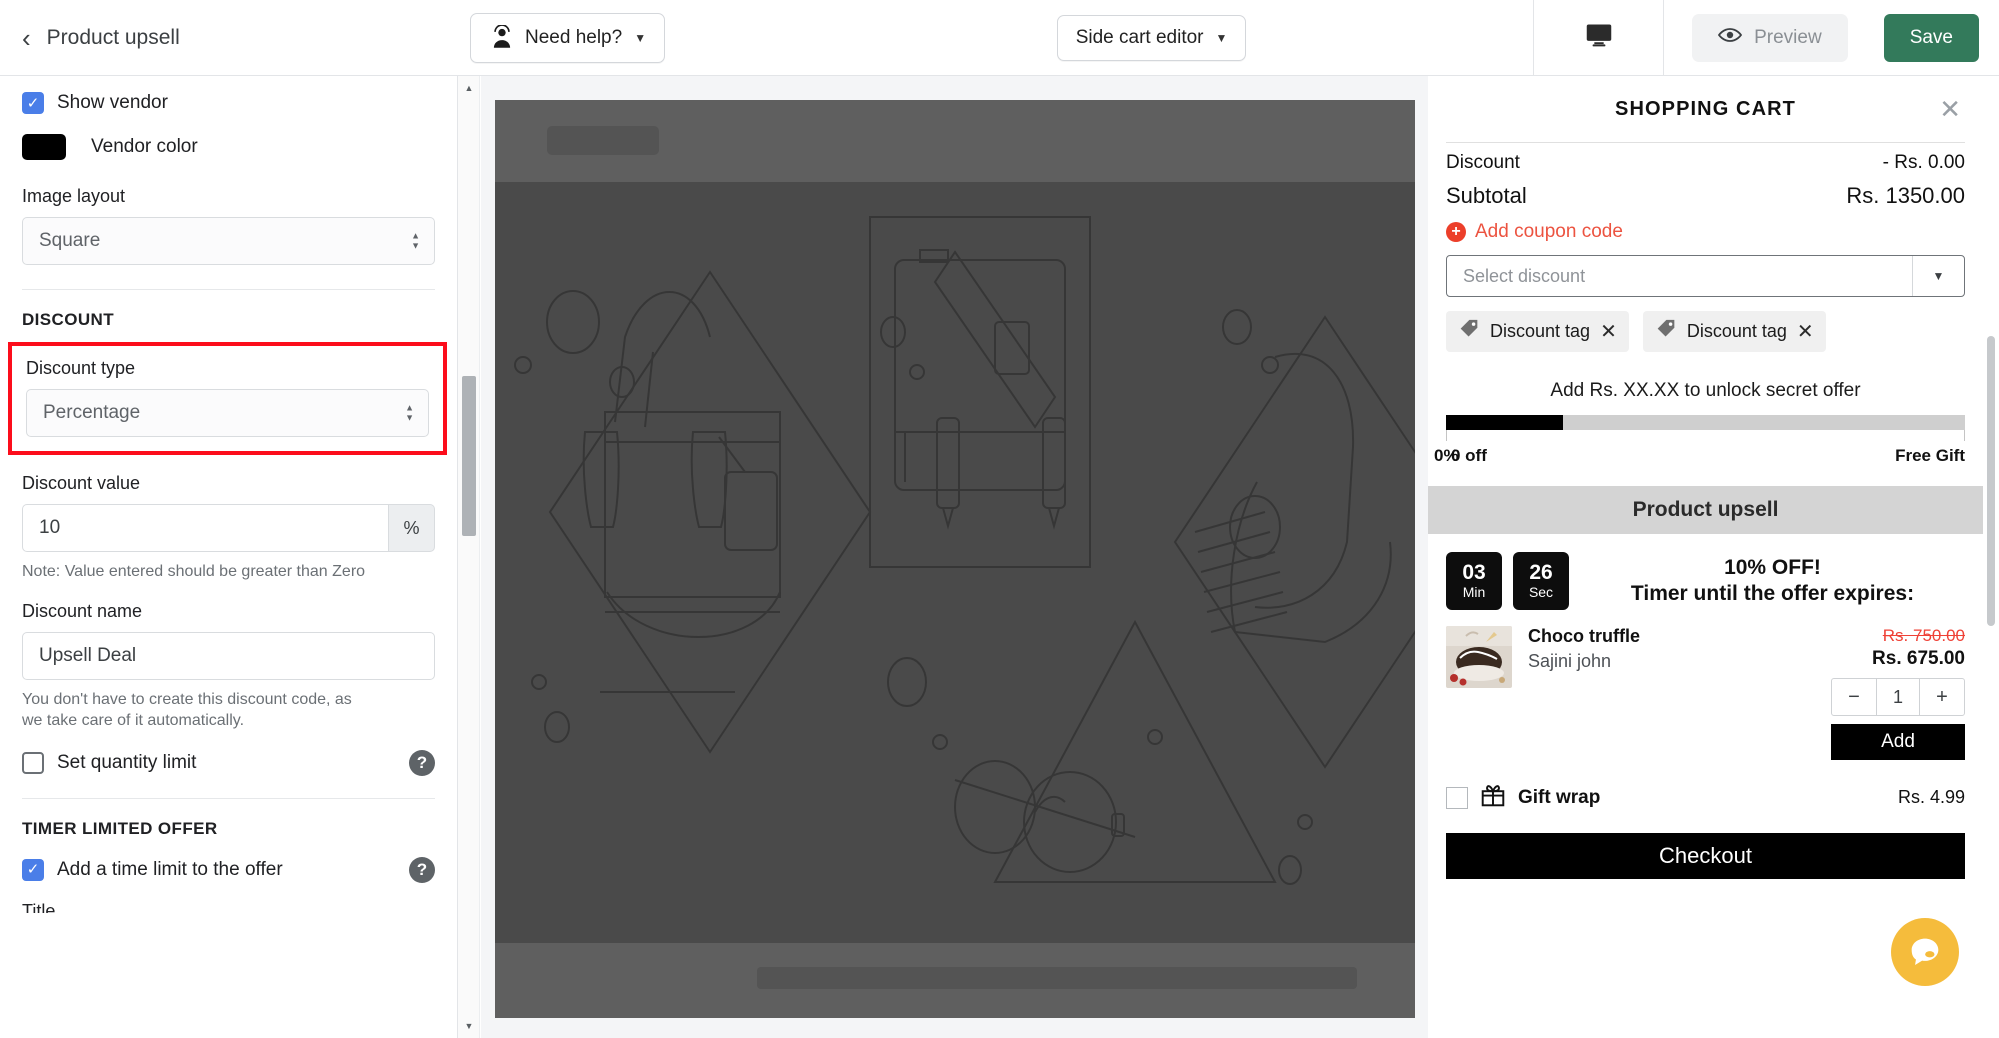 This screenshot has width=1999, height=1038. Describe the element at coordinates (1918, 658) in the screenshot. I see `product-price-discounted: Rs. 675.00` at that location.